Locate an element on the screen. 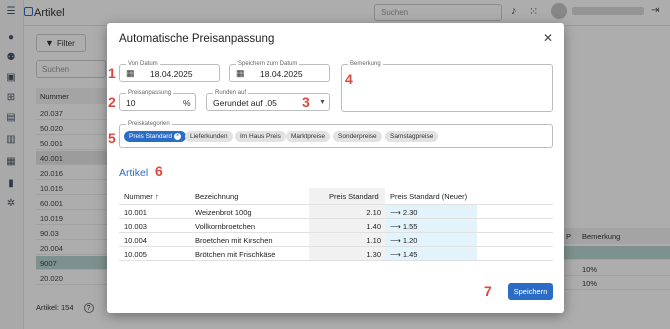 The width and height of the screenshot is (670, 329). table-row: 10.004 Broetchen mit Kirschen 1.10 ⟶ 1.20 is located at coordinates (336, 239).